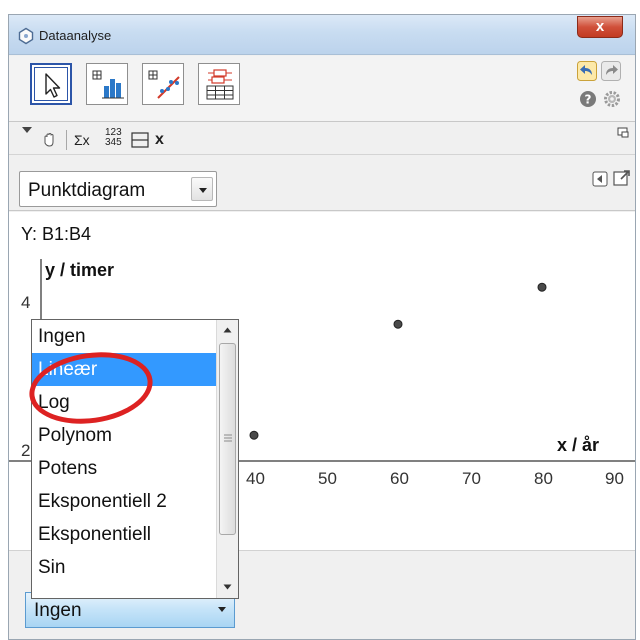 This screenshot has height=640, width=640. Describe the element at coordinates (124, 567) in the screenshot. I see `option-sin: Sin` at that location.